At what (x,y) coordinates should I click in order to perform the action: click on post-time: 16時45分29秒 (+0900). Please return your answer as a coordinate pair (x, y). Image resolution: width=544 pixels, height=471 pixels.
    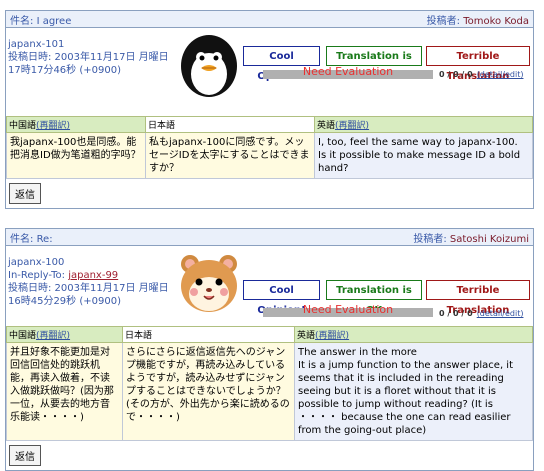
    Looking at the image, I should click on (64, 301).